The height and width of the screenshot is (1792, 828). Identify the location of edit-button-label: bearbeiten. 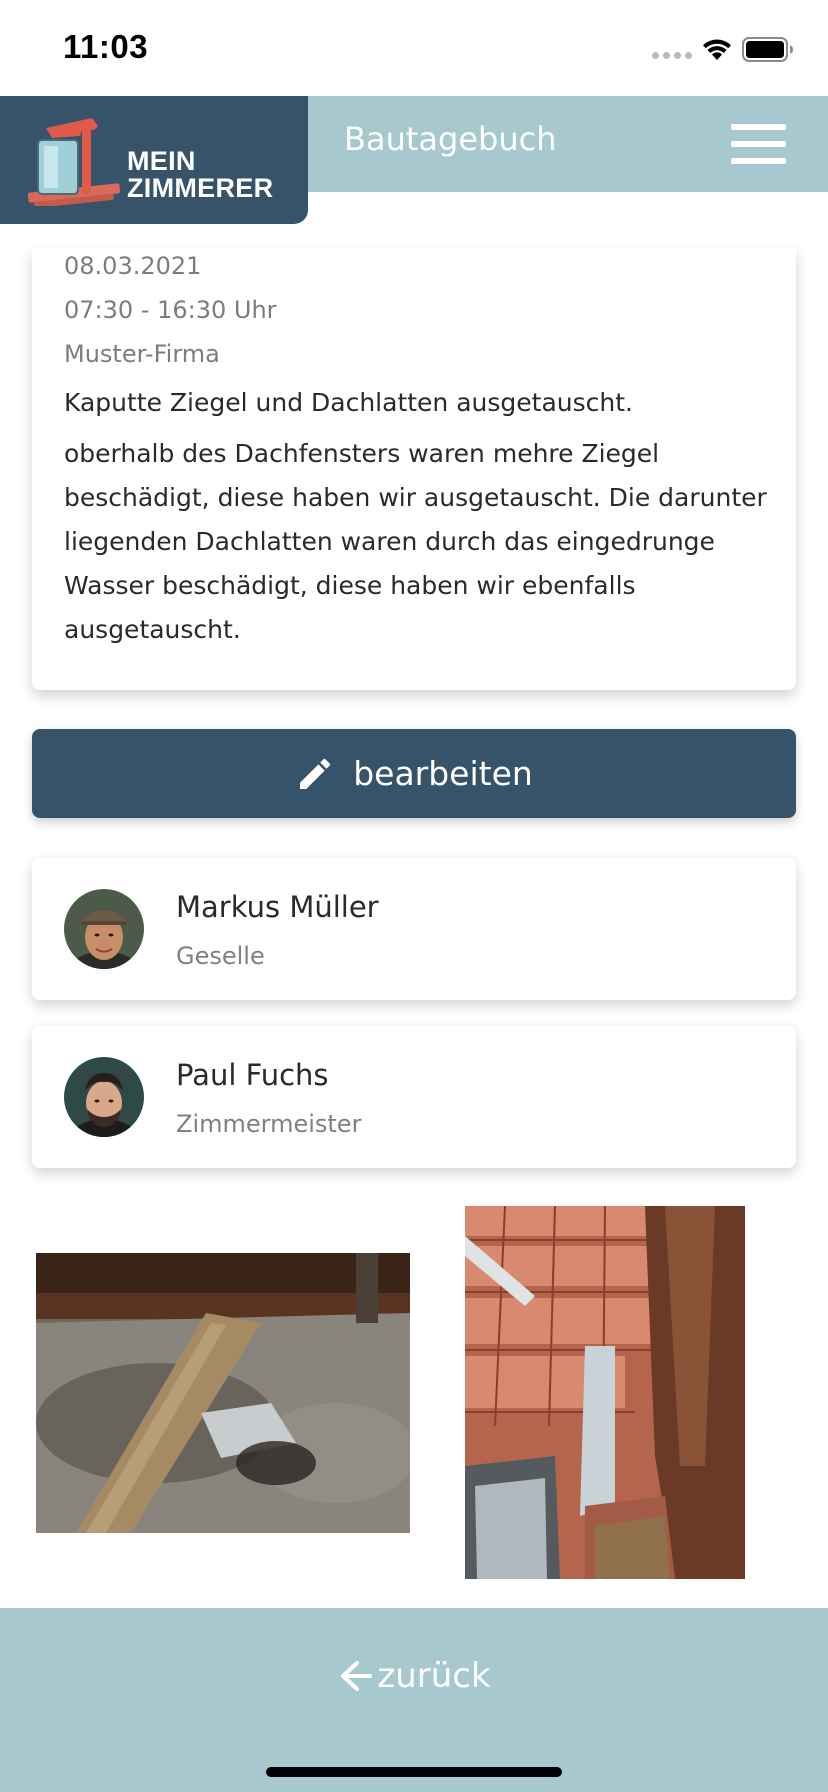
(443, 773).